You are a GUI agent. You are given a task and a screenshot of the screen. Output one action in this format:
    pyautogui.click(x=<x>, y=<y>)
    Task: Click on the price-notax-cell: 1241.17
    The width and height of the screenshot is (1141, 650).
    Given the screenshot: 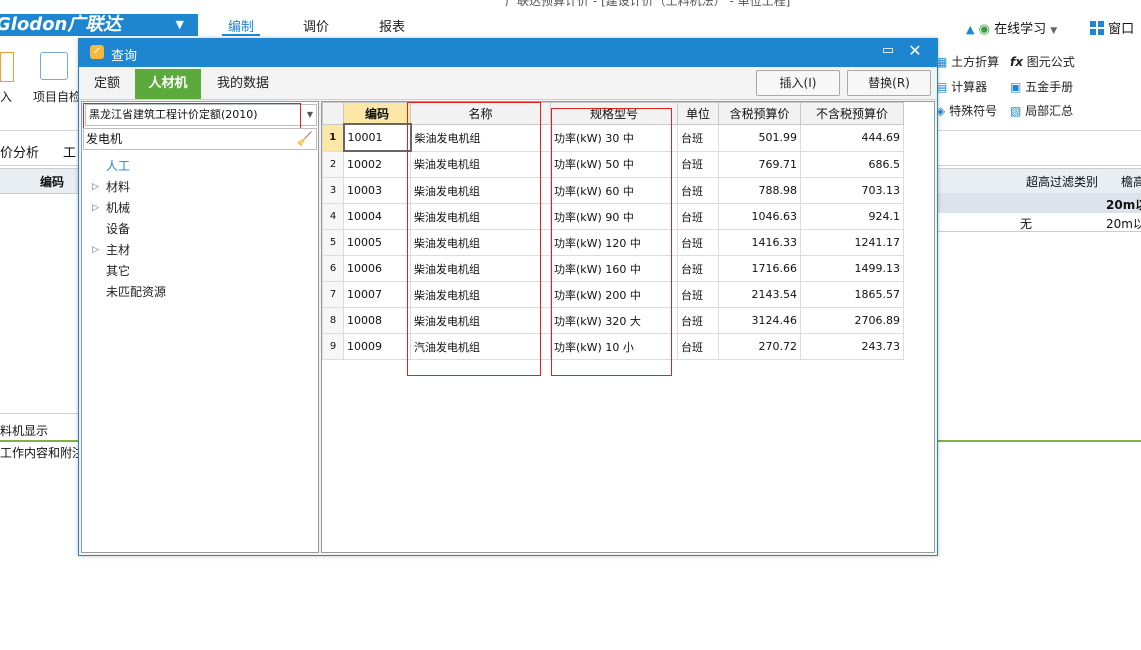 What is the action you would take?
    pyautogui.click(x=852, y=242)
    